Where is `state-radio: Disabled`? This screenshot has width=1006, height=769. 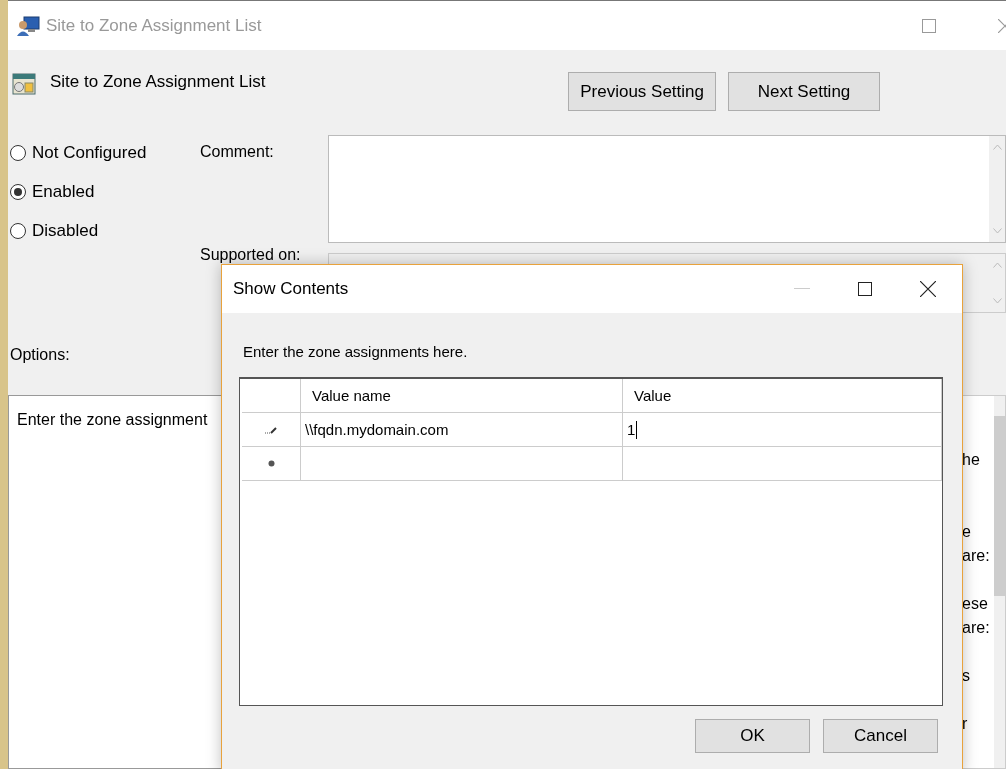 state-radio: Disabled is located at coordinates (104, 231).